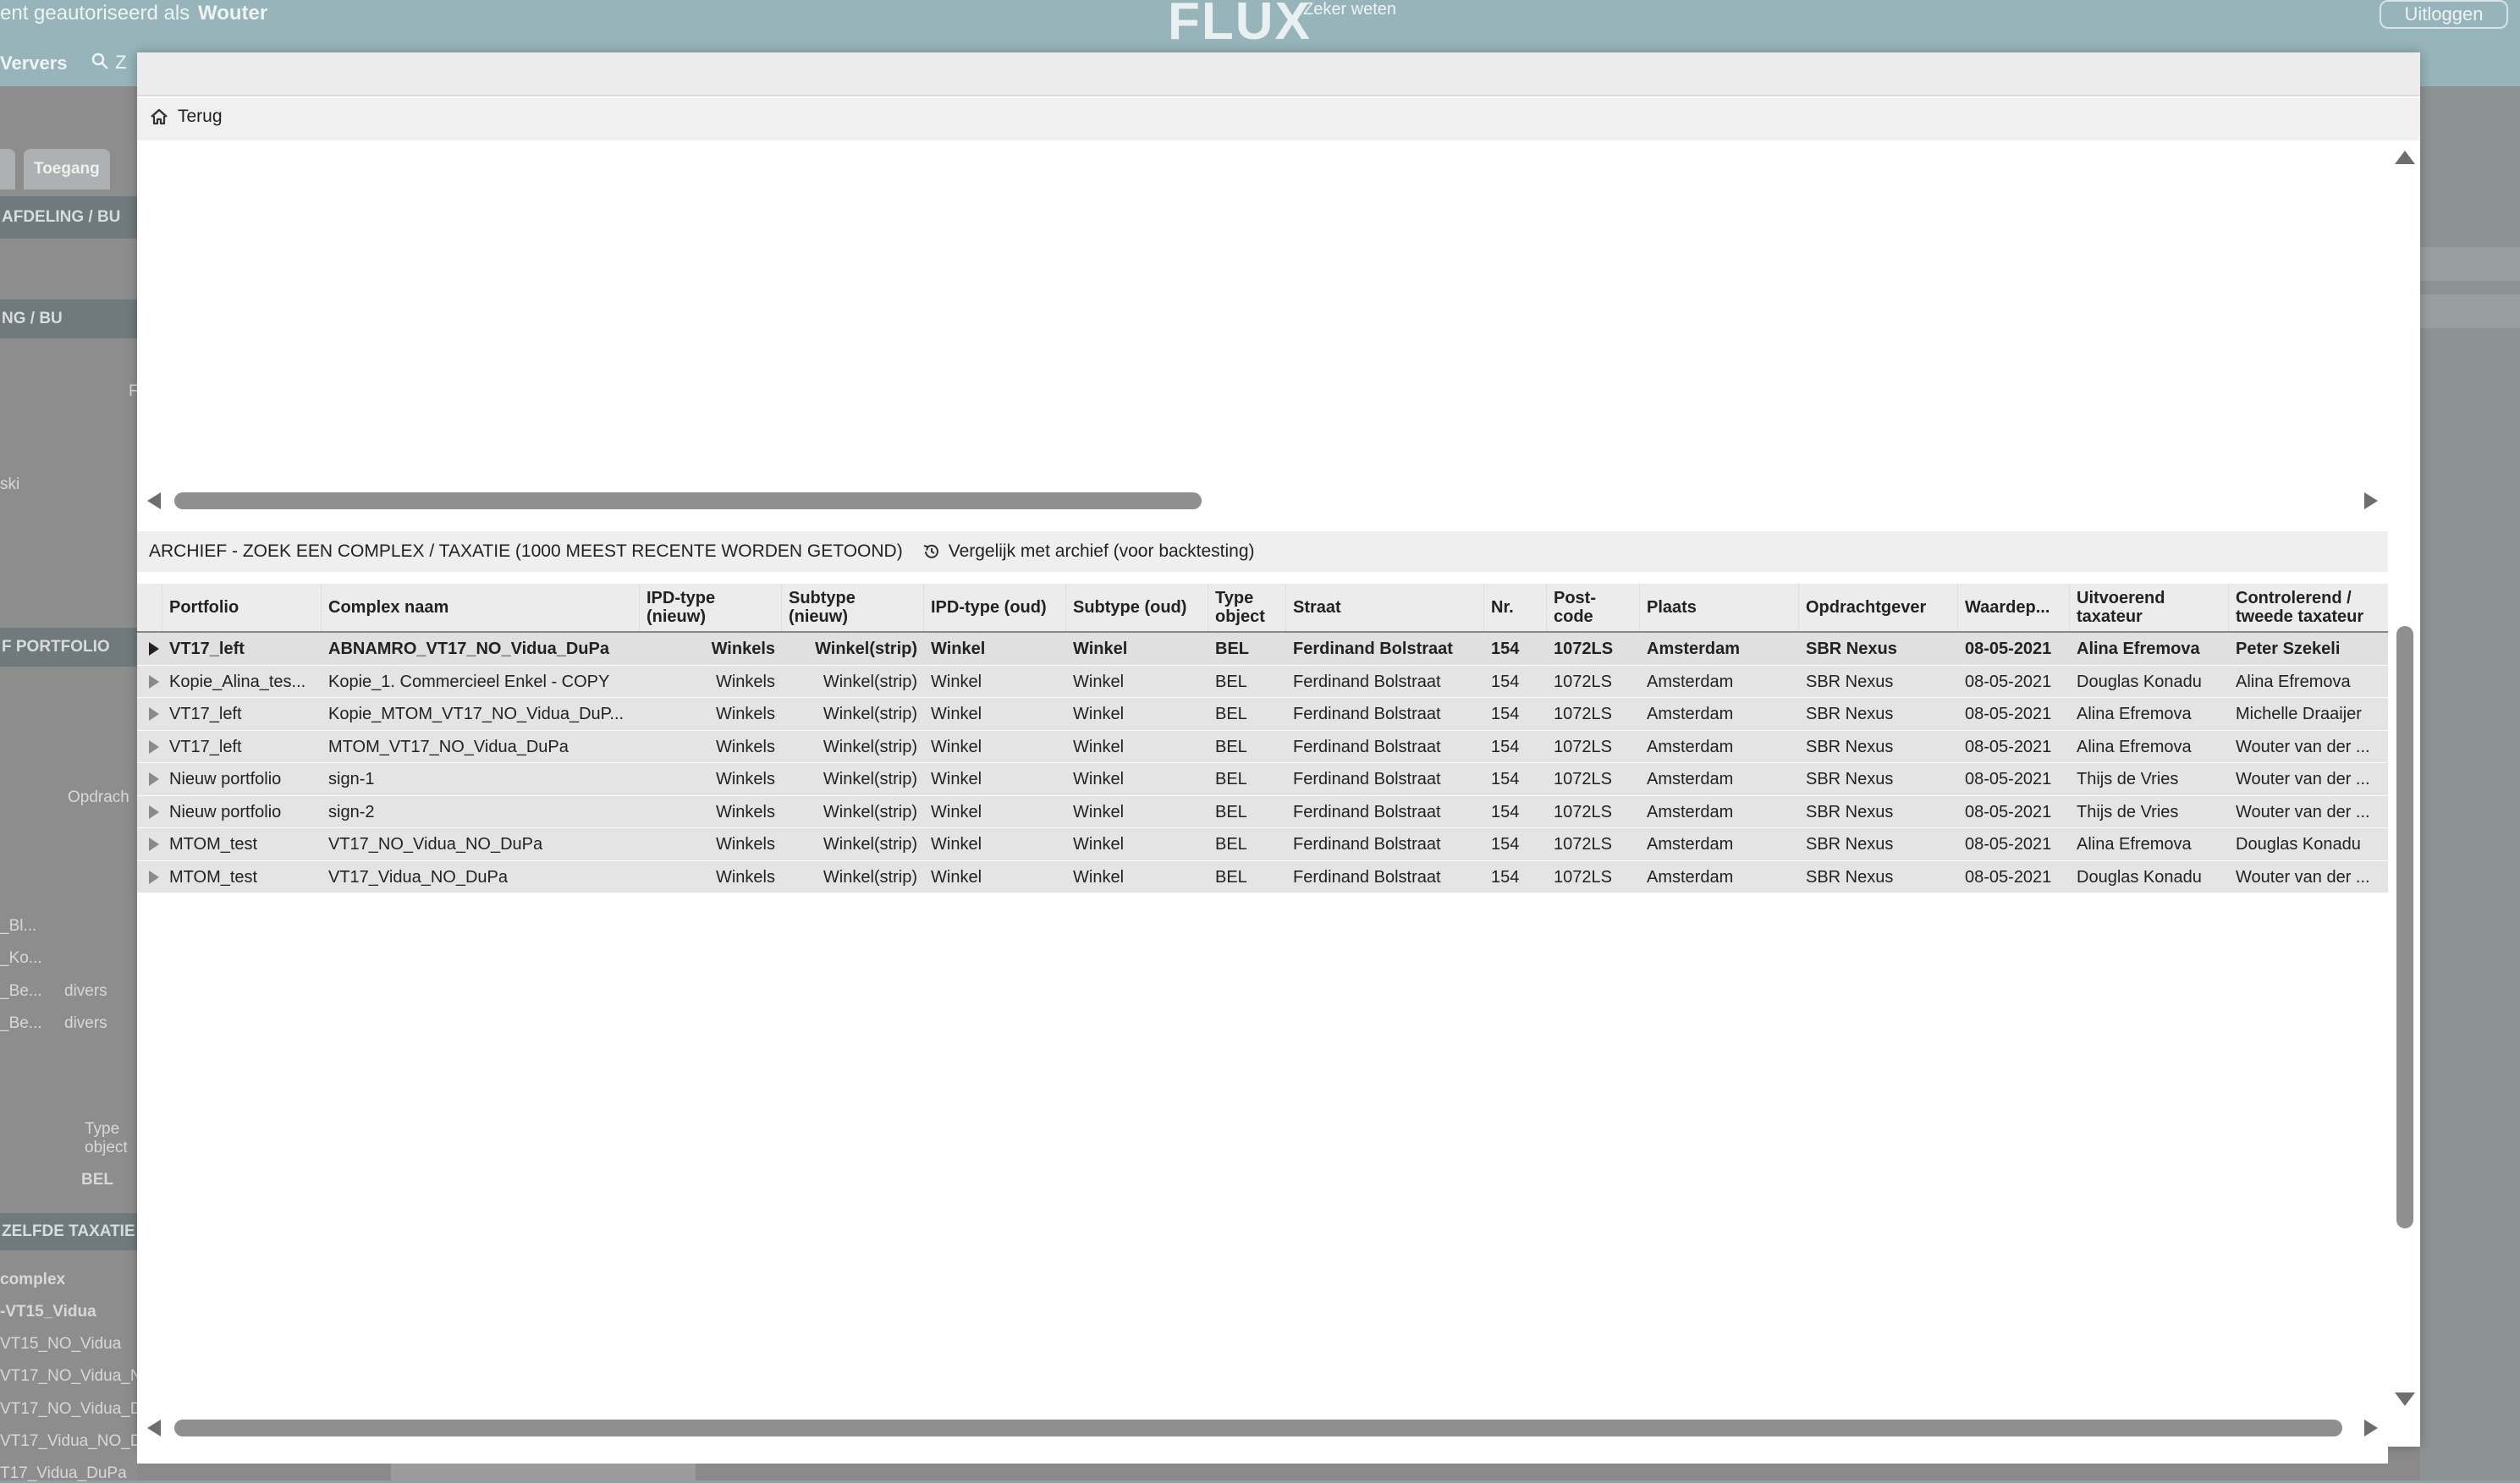 The image size is (2520, 1483). Describe the element at coordinates (1878, 607) in the screenshot. I see `col-header-opdrachtgever: Opdrachtgever` at that location.